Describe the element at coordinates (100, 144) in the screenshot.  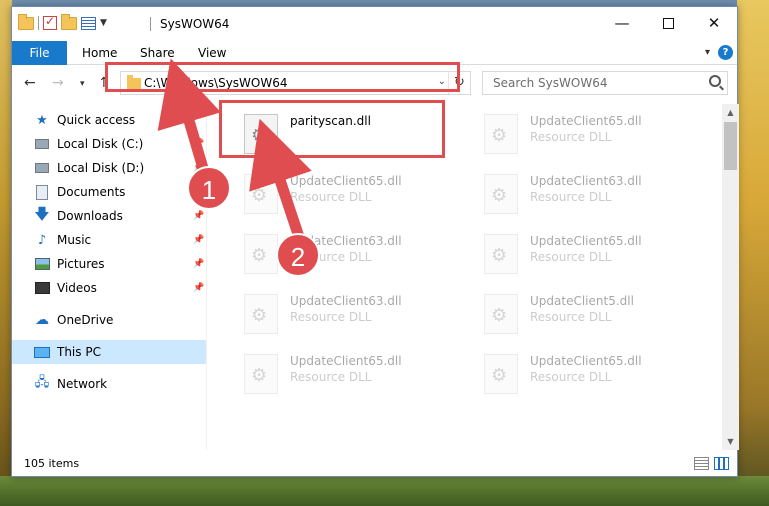
I see `sidebar-item-label: Local Disk (C:)` at that location.